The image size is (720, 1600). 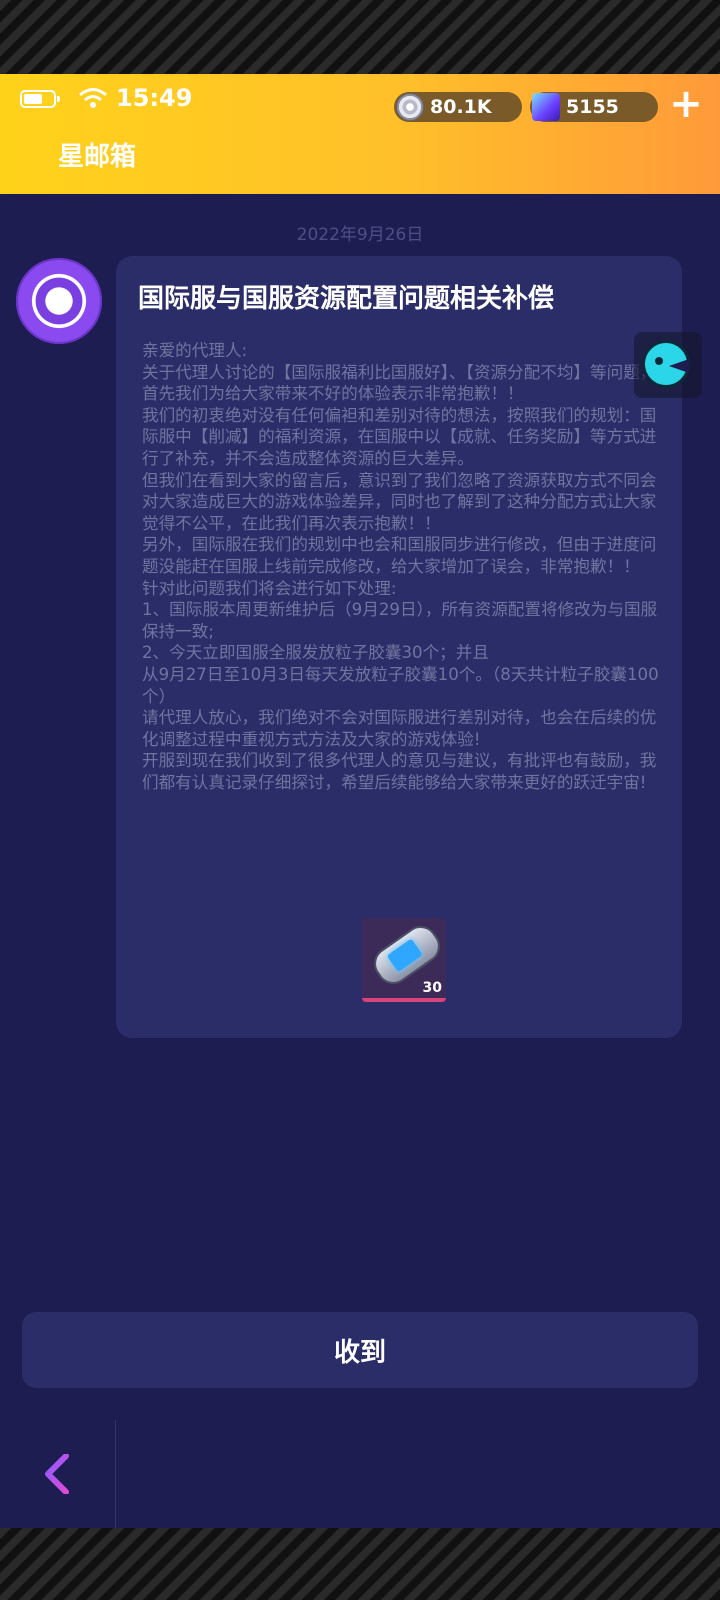 What do you see at coordinates (93, 98) in the screenshot?
I see `wifi-icon` at bounding box center [93, 98].